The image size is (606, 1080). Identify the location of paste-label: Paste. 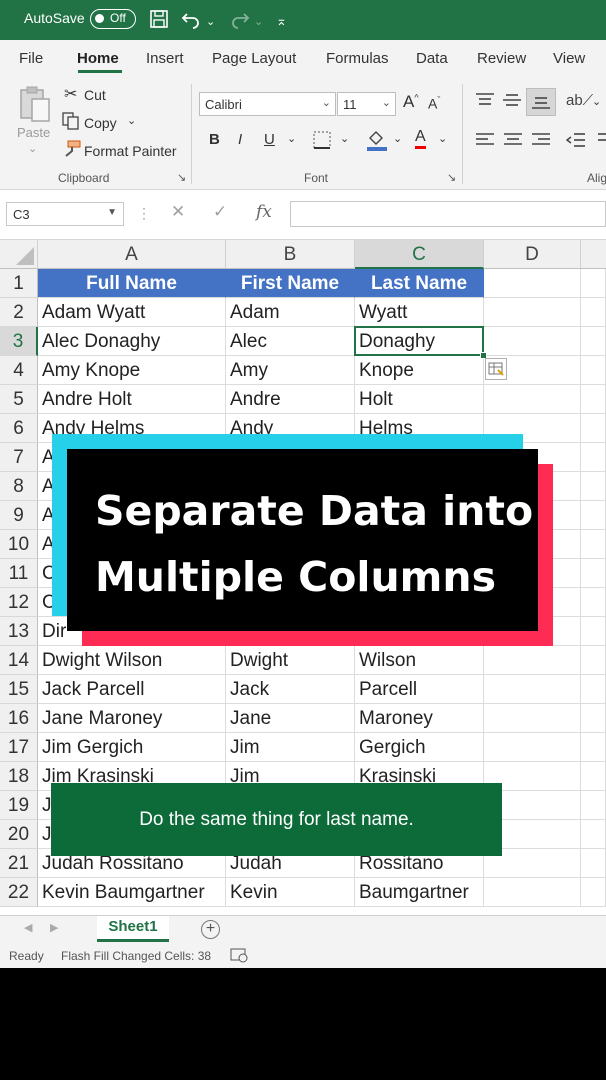
(33, 132).